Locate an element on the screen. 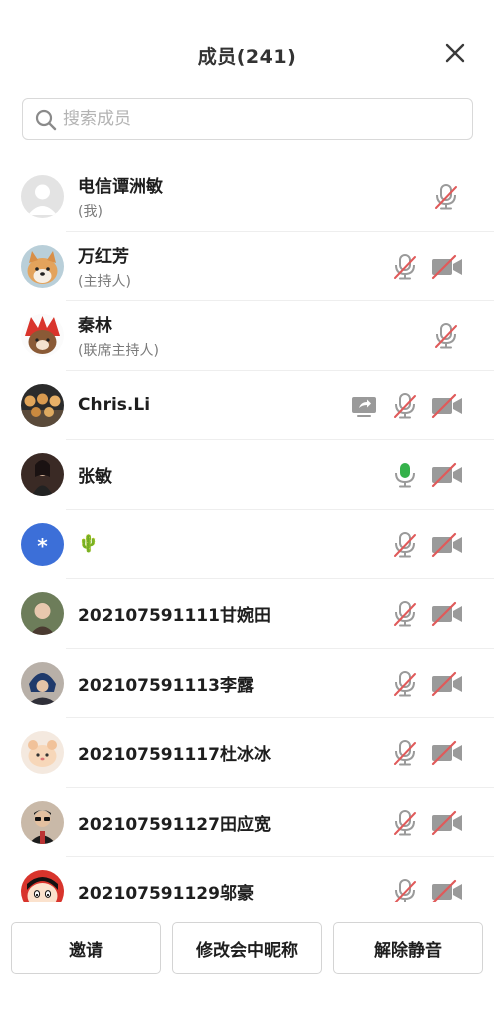 The image size is (494, 1022). header: 成员(241) is located at coordinates (247, 55).